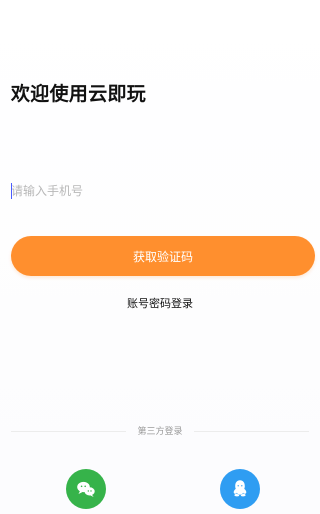 Image resolution: width=320 pixels, height=514 pixels. Describe the element at coordinates (163, 256) in the screenshot. I see `get-code-button: 获取验证码` at that location.